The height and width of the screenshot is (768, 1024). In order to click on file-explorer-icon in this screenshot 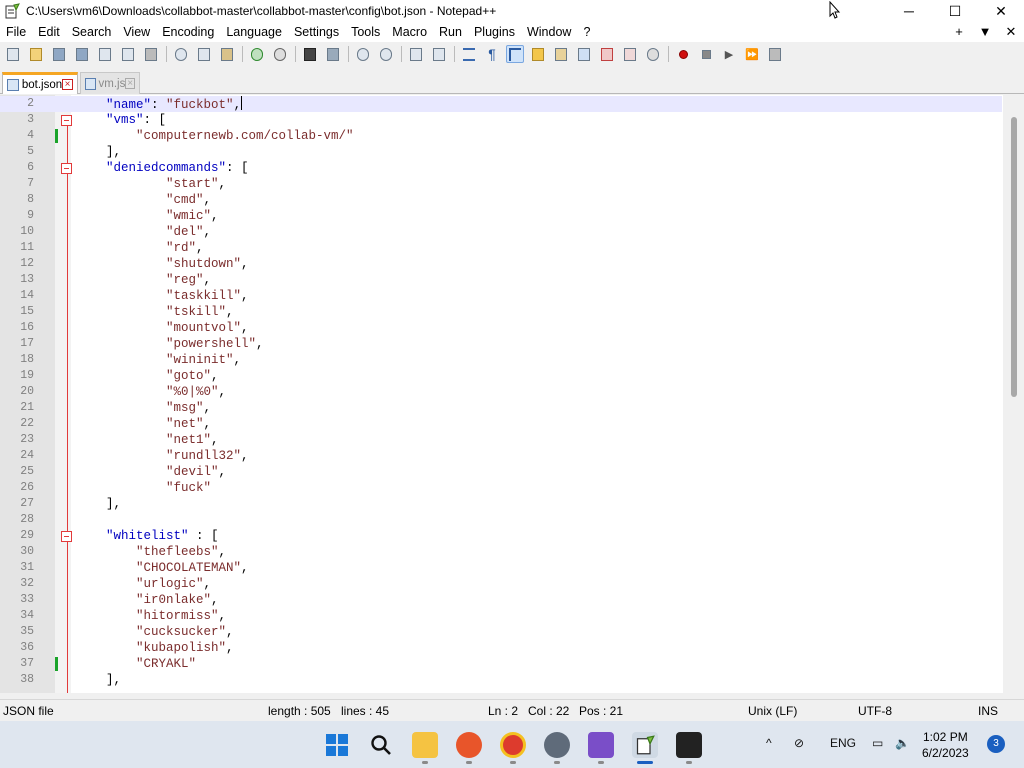, I will do `click(425, 745)`.